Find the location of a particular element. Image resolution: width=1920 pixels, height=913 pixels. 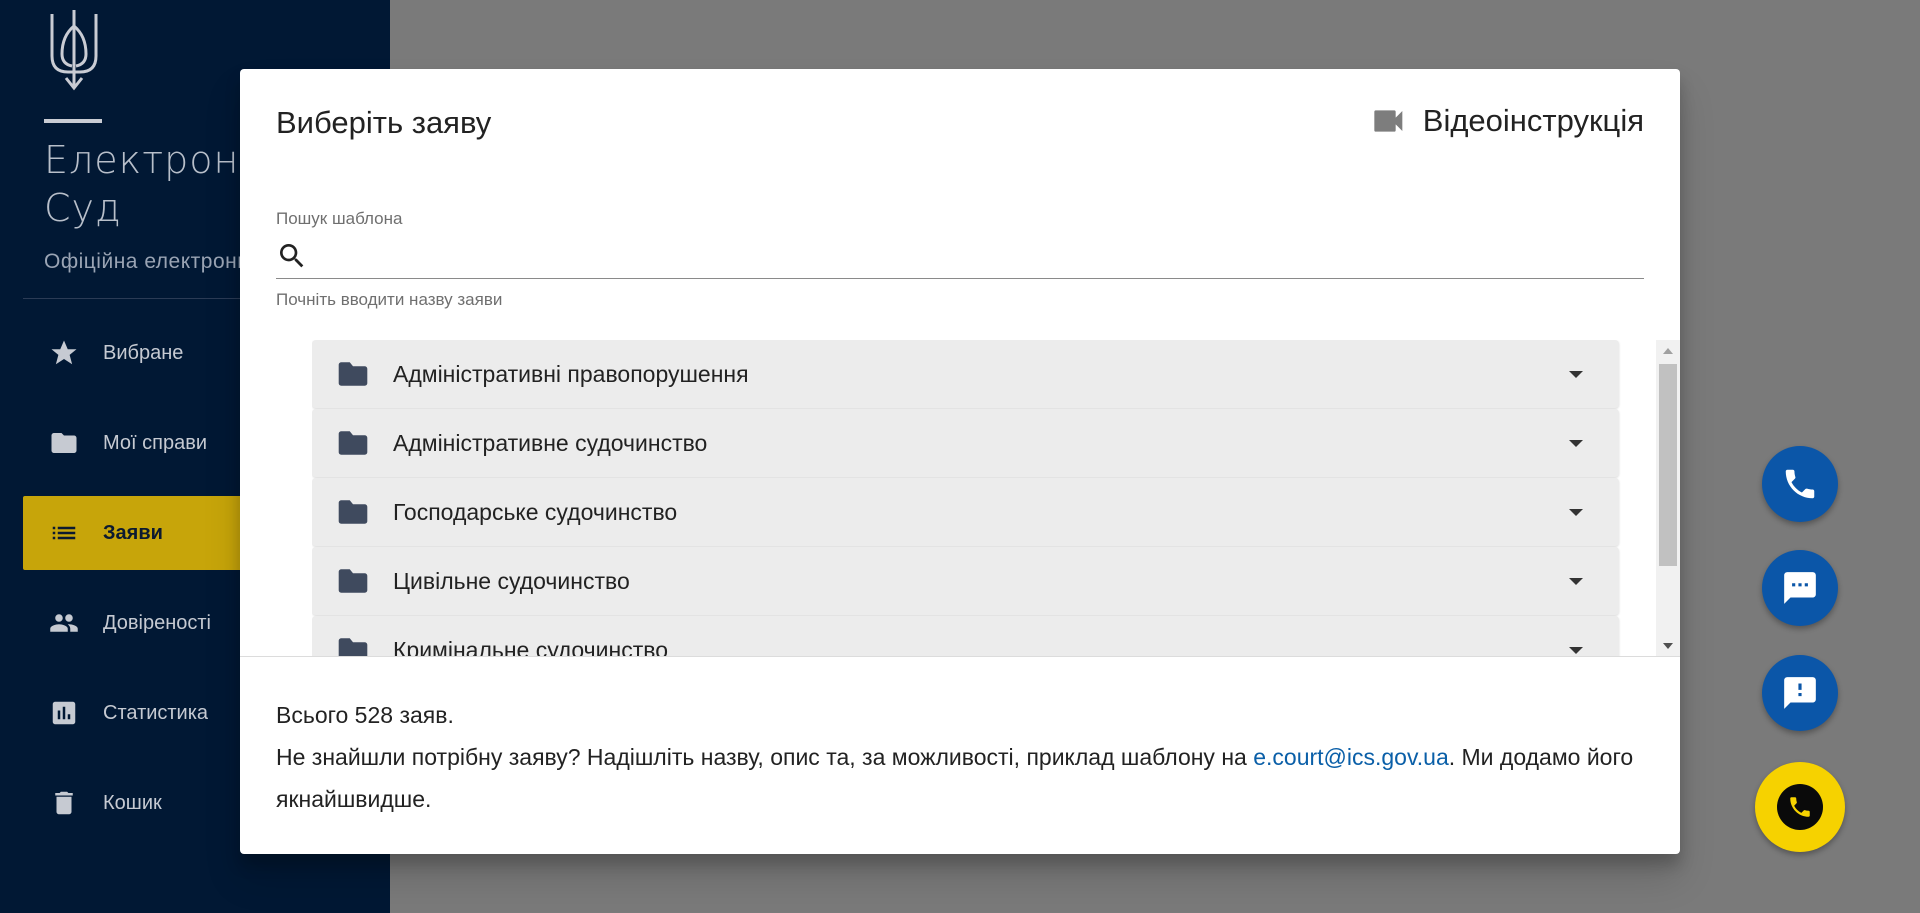

category-item-criminal: Кримінальне судочинство is located at coordinates (965, 636).